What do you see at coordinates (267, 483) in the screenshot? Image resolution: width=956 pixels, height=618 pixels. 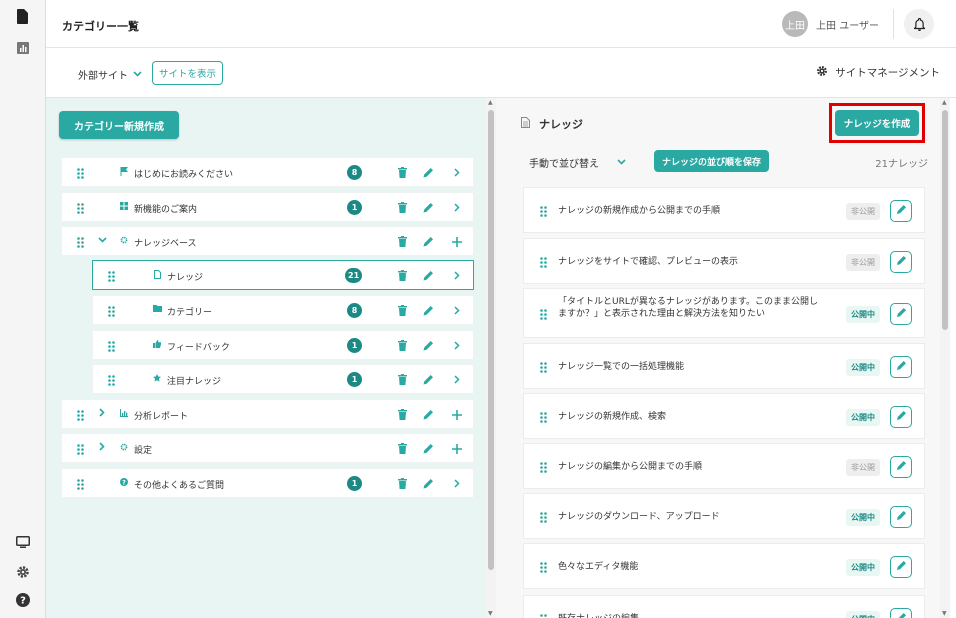 I see `category-row: ? その他よくあるご質問 1` at bounding box center [267, 483].